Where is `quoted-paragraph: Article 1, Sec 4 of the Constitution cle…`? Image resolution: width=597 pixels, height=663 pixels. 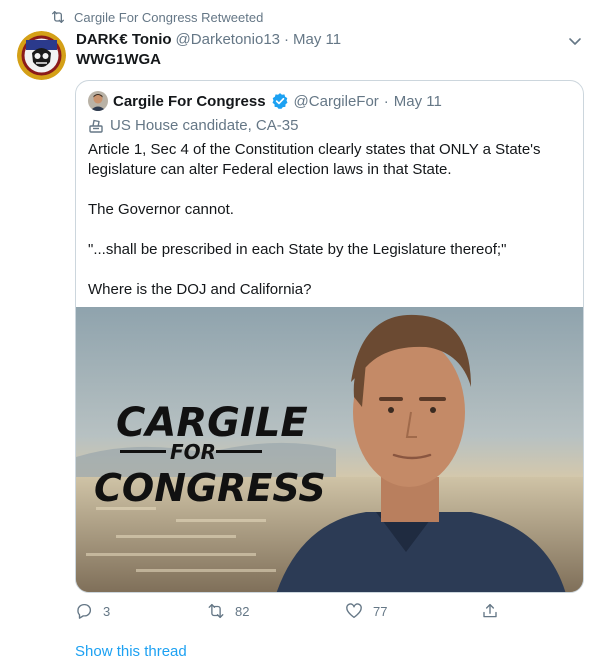
quoted-paragraph: Article 1, Sec 4 of the Constitution cle… is located at coordinates (314, 159).